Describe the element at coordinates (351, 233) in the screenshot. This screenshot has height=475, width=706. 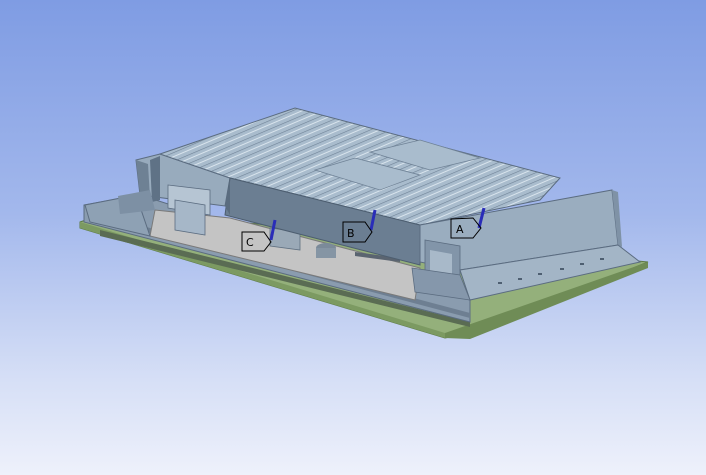
I see `probe-label-b: B` at that location.